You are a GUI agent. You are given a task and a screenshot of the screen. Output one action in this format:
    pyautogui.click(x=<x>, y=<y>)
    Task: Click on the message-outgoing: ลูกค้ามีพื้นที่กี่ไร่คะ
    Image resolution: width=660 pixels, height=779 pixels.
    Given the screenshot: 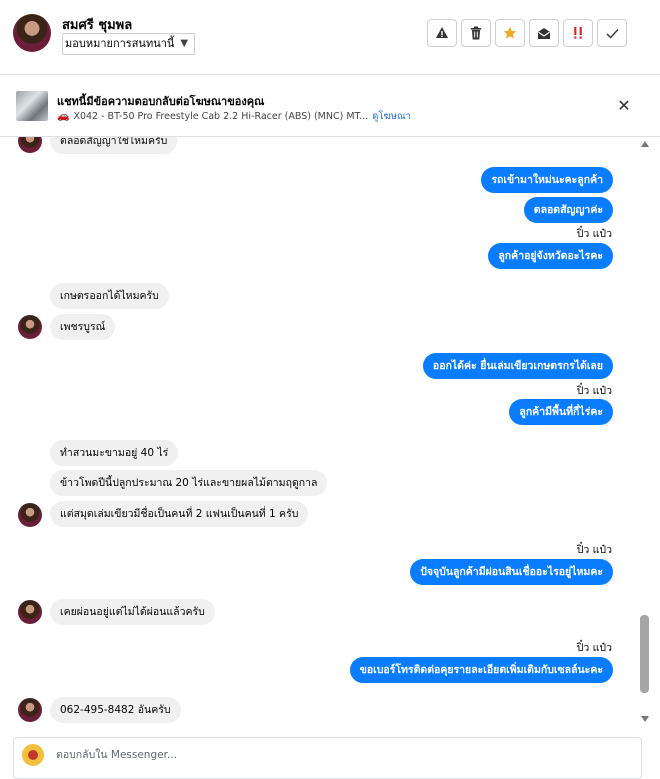 What is the action you would take?
    pyautogui.click(x=561, y=412)
    